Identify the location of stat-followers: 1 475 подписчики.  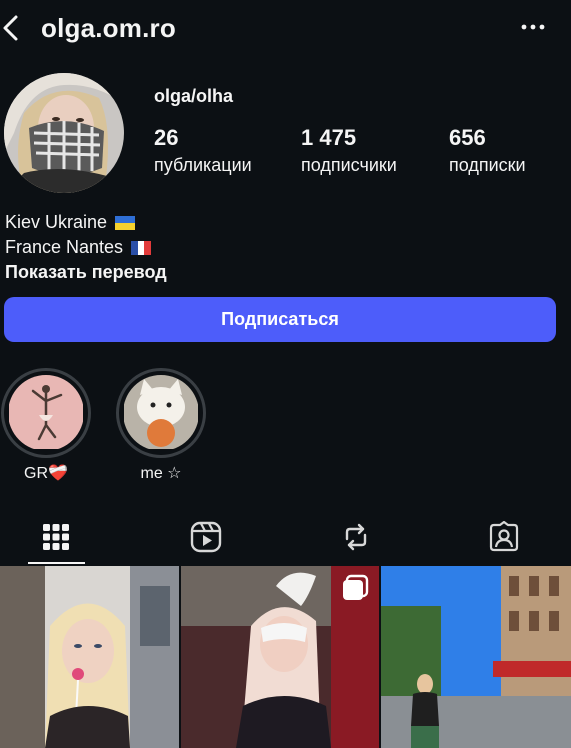
(349, 150).